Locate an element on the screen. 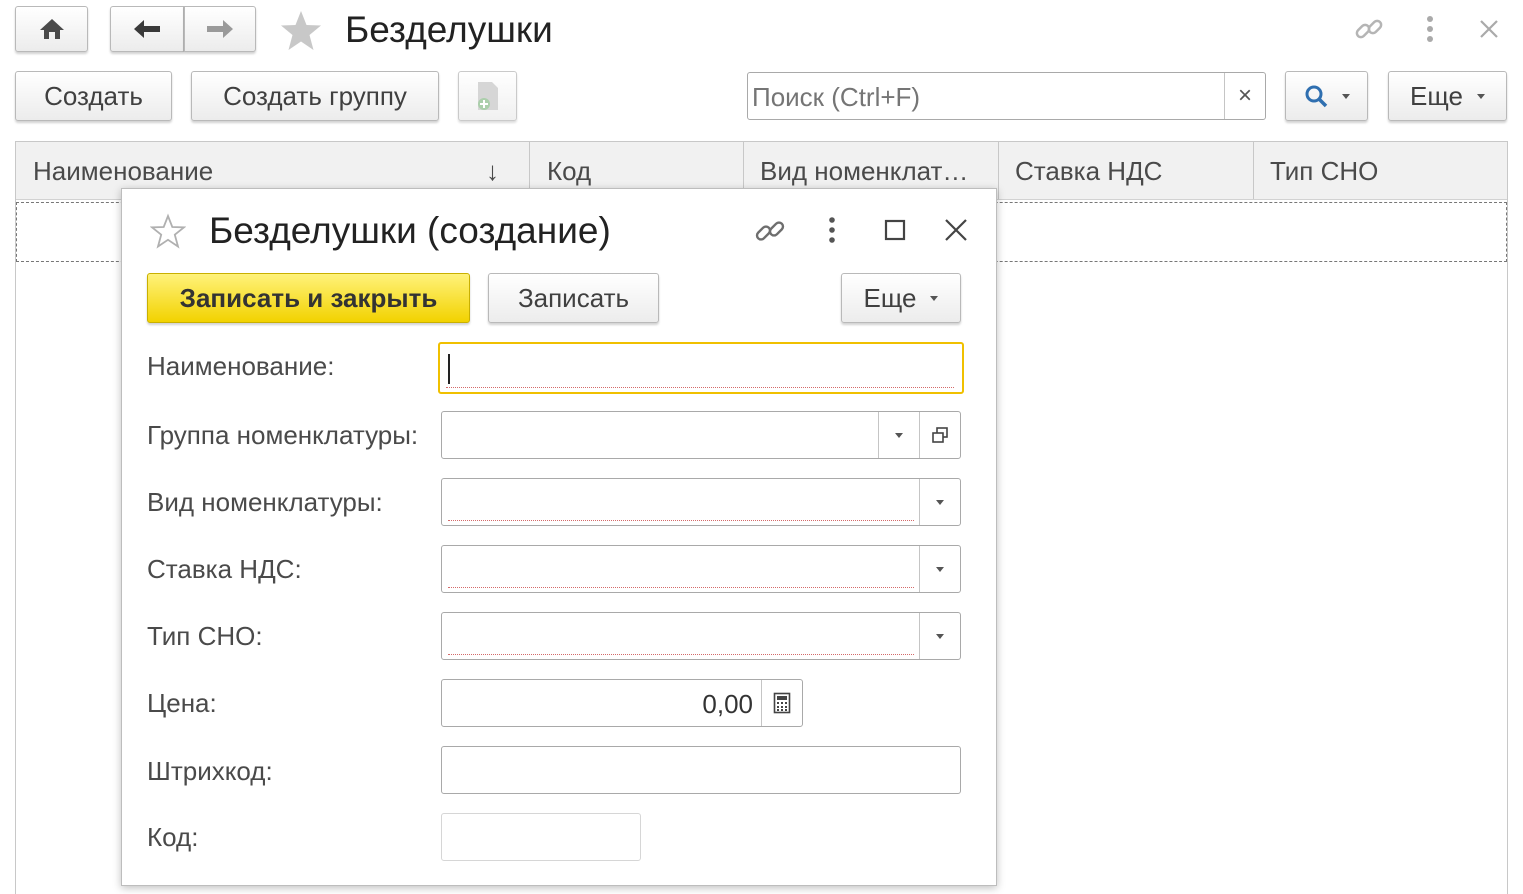 The image size is (1523, 894). dialog-link-button is located at coordinates (770, 231).